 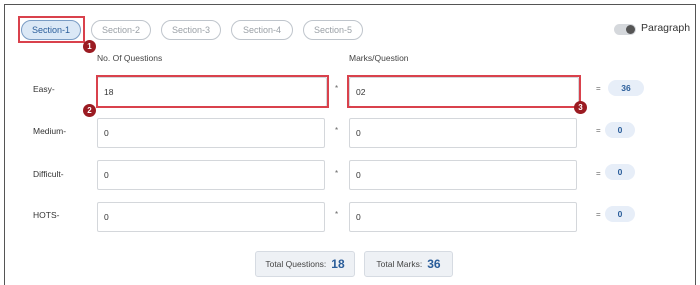 What do you see at coordinates (121, 30) in the screenshot?
I see `tab-section-2: Section-2` at bounding box center [121, 30].